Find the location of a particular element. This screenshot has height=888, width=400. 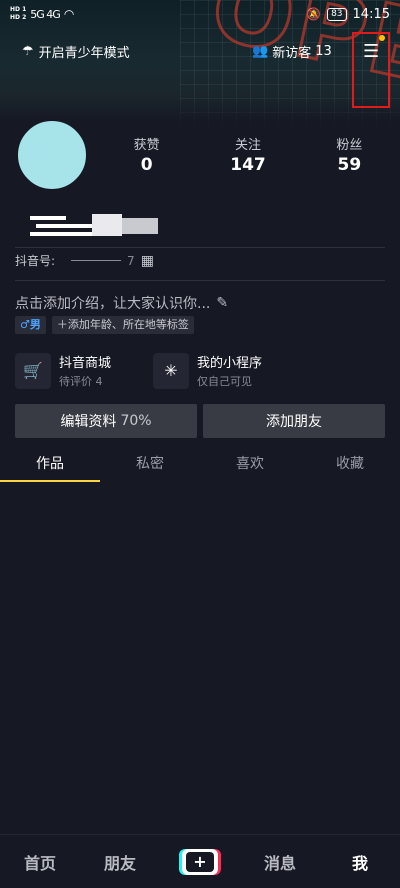

status-bar: HD 1 HD 2 5G 4G ◠ 🔕 83 14:15 is located at coordinates (200, 14).